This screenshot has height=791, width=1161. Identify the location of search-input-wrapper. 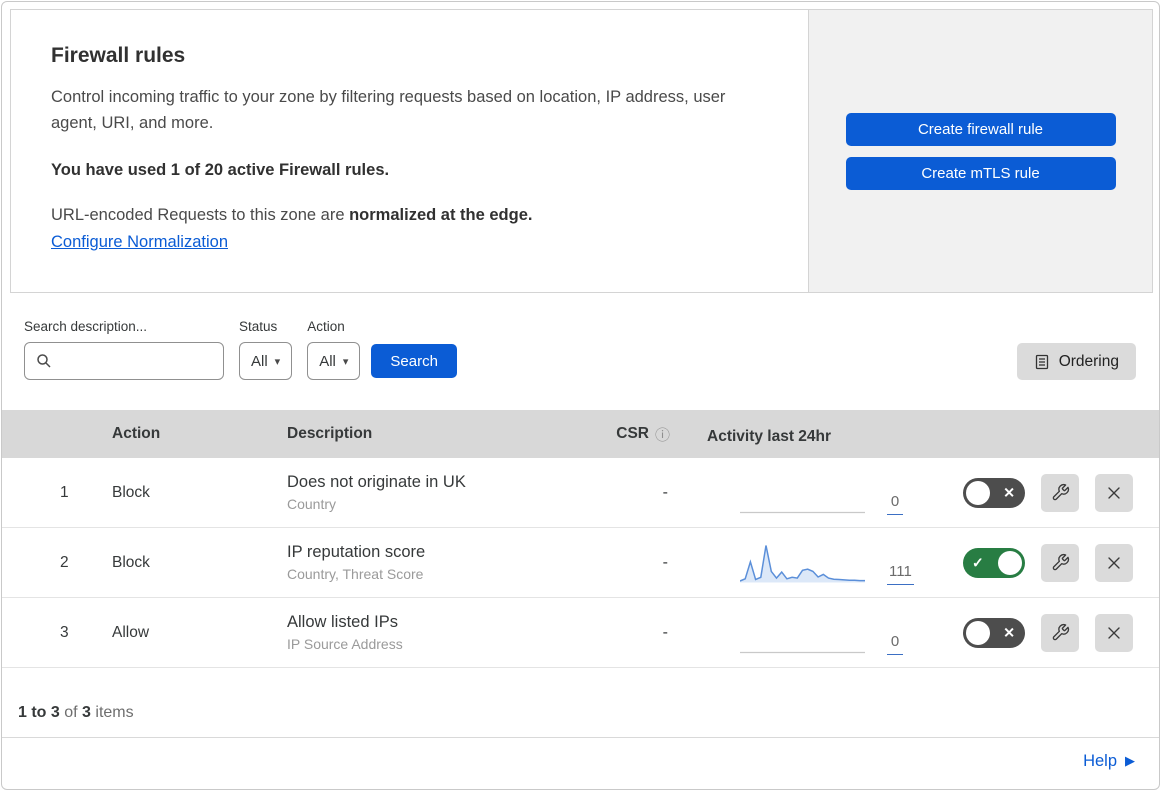
(124, 361).